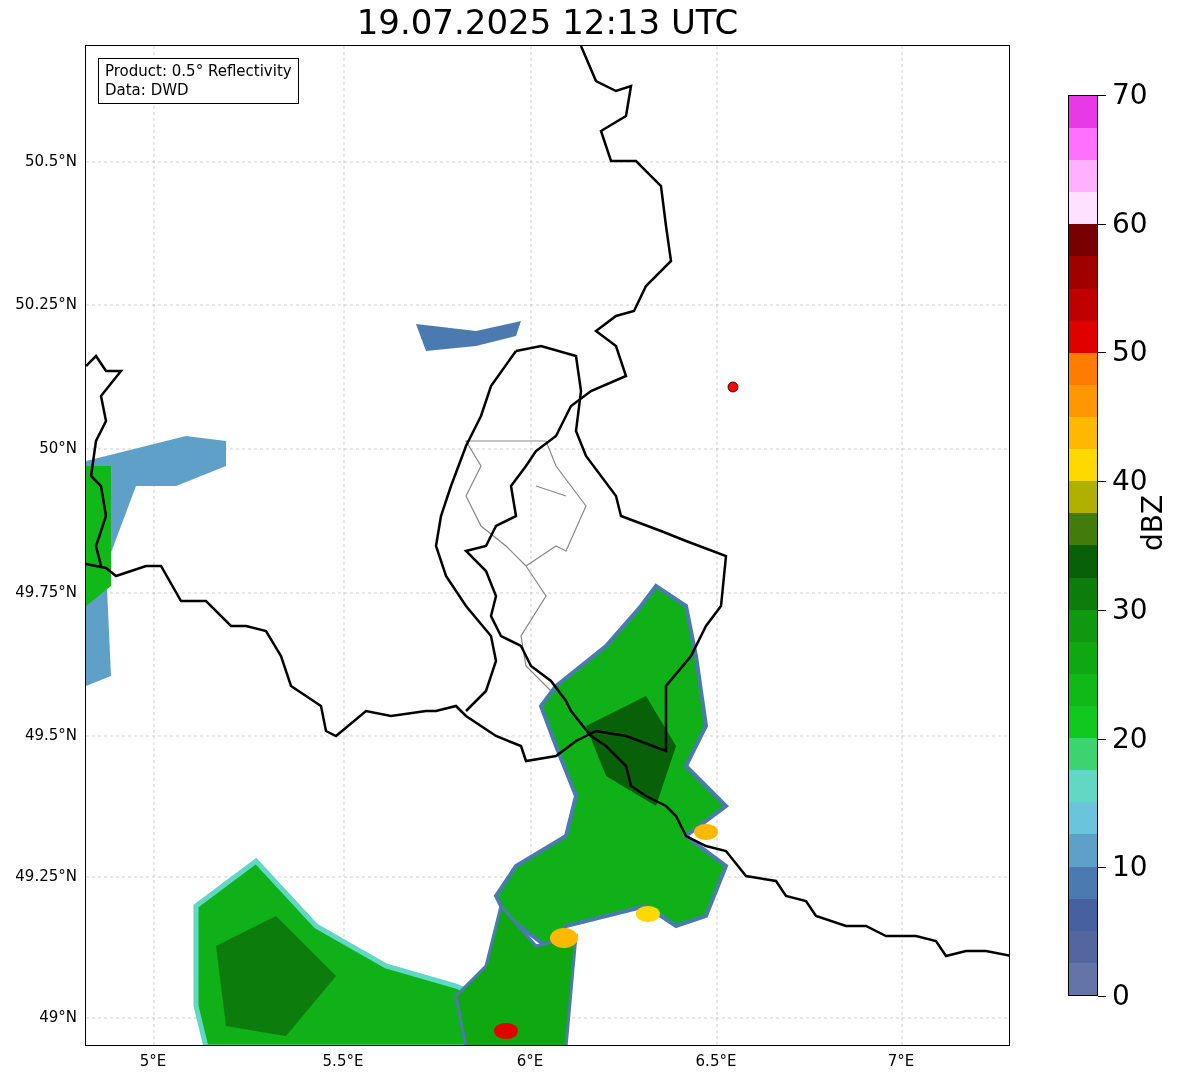 This screenshot has width=1202, height=1081. Describe the element at coordinates (1130, 352) in the screenshot. I see `colorbar-tick-label: 50` at that location.